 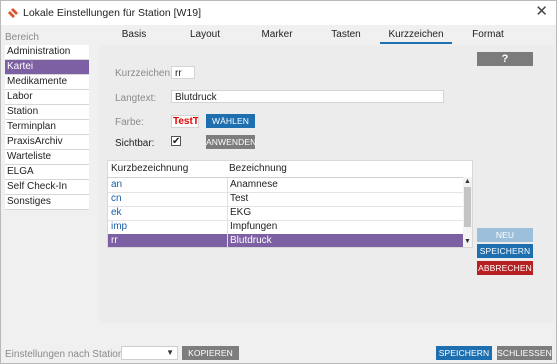 I want to click on anwenden-button: ANWENDEN, so click(x=231, y=142).